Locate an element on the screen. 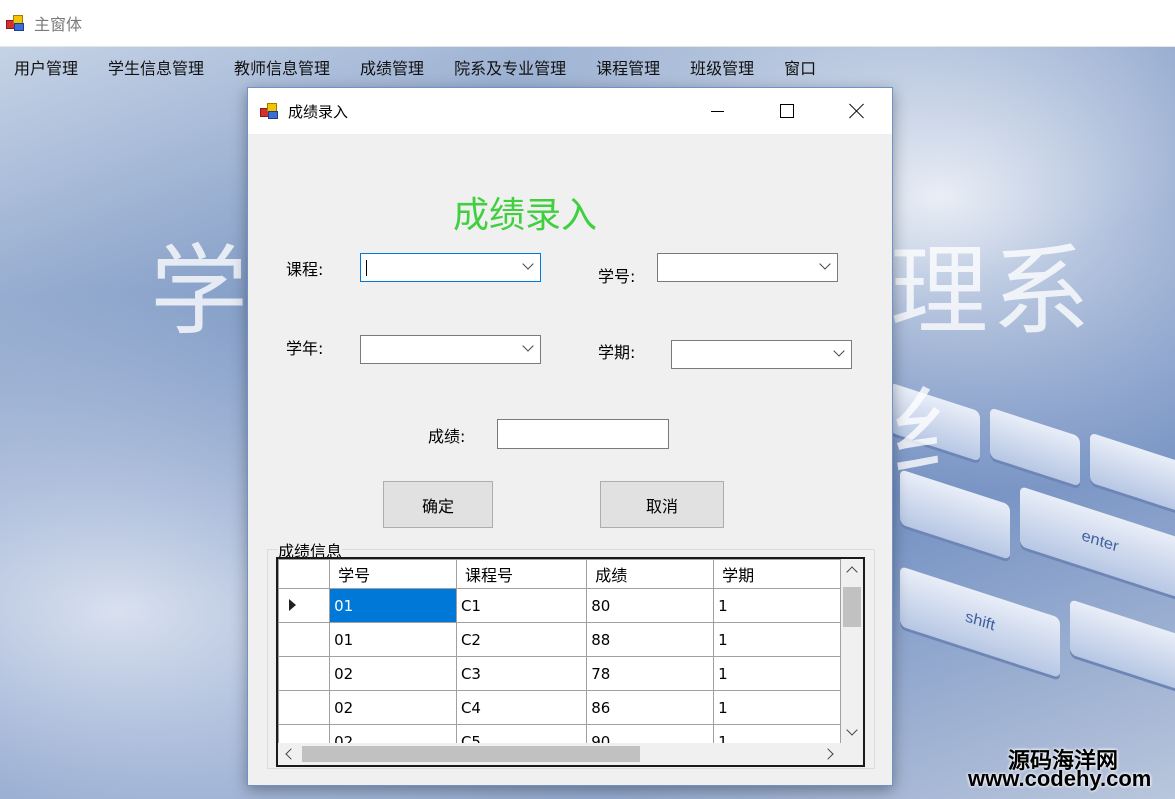  table-row: 02 C3 78 1 is located at coordinates (559, 673).